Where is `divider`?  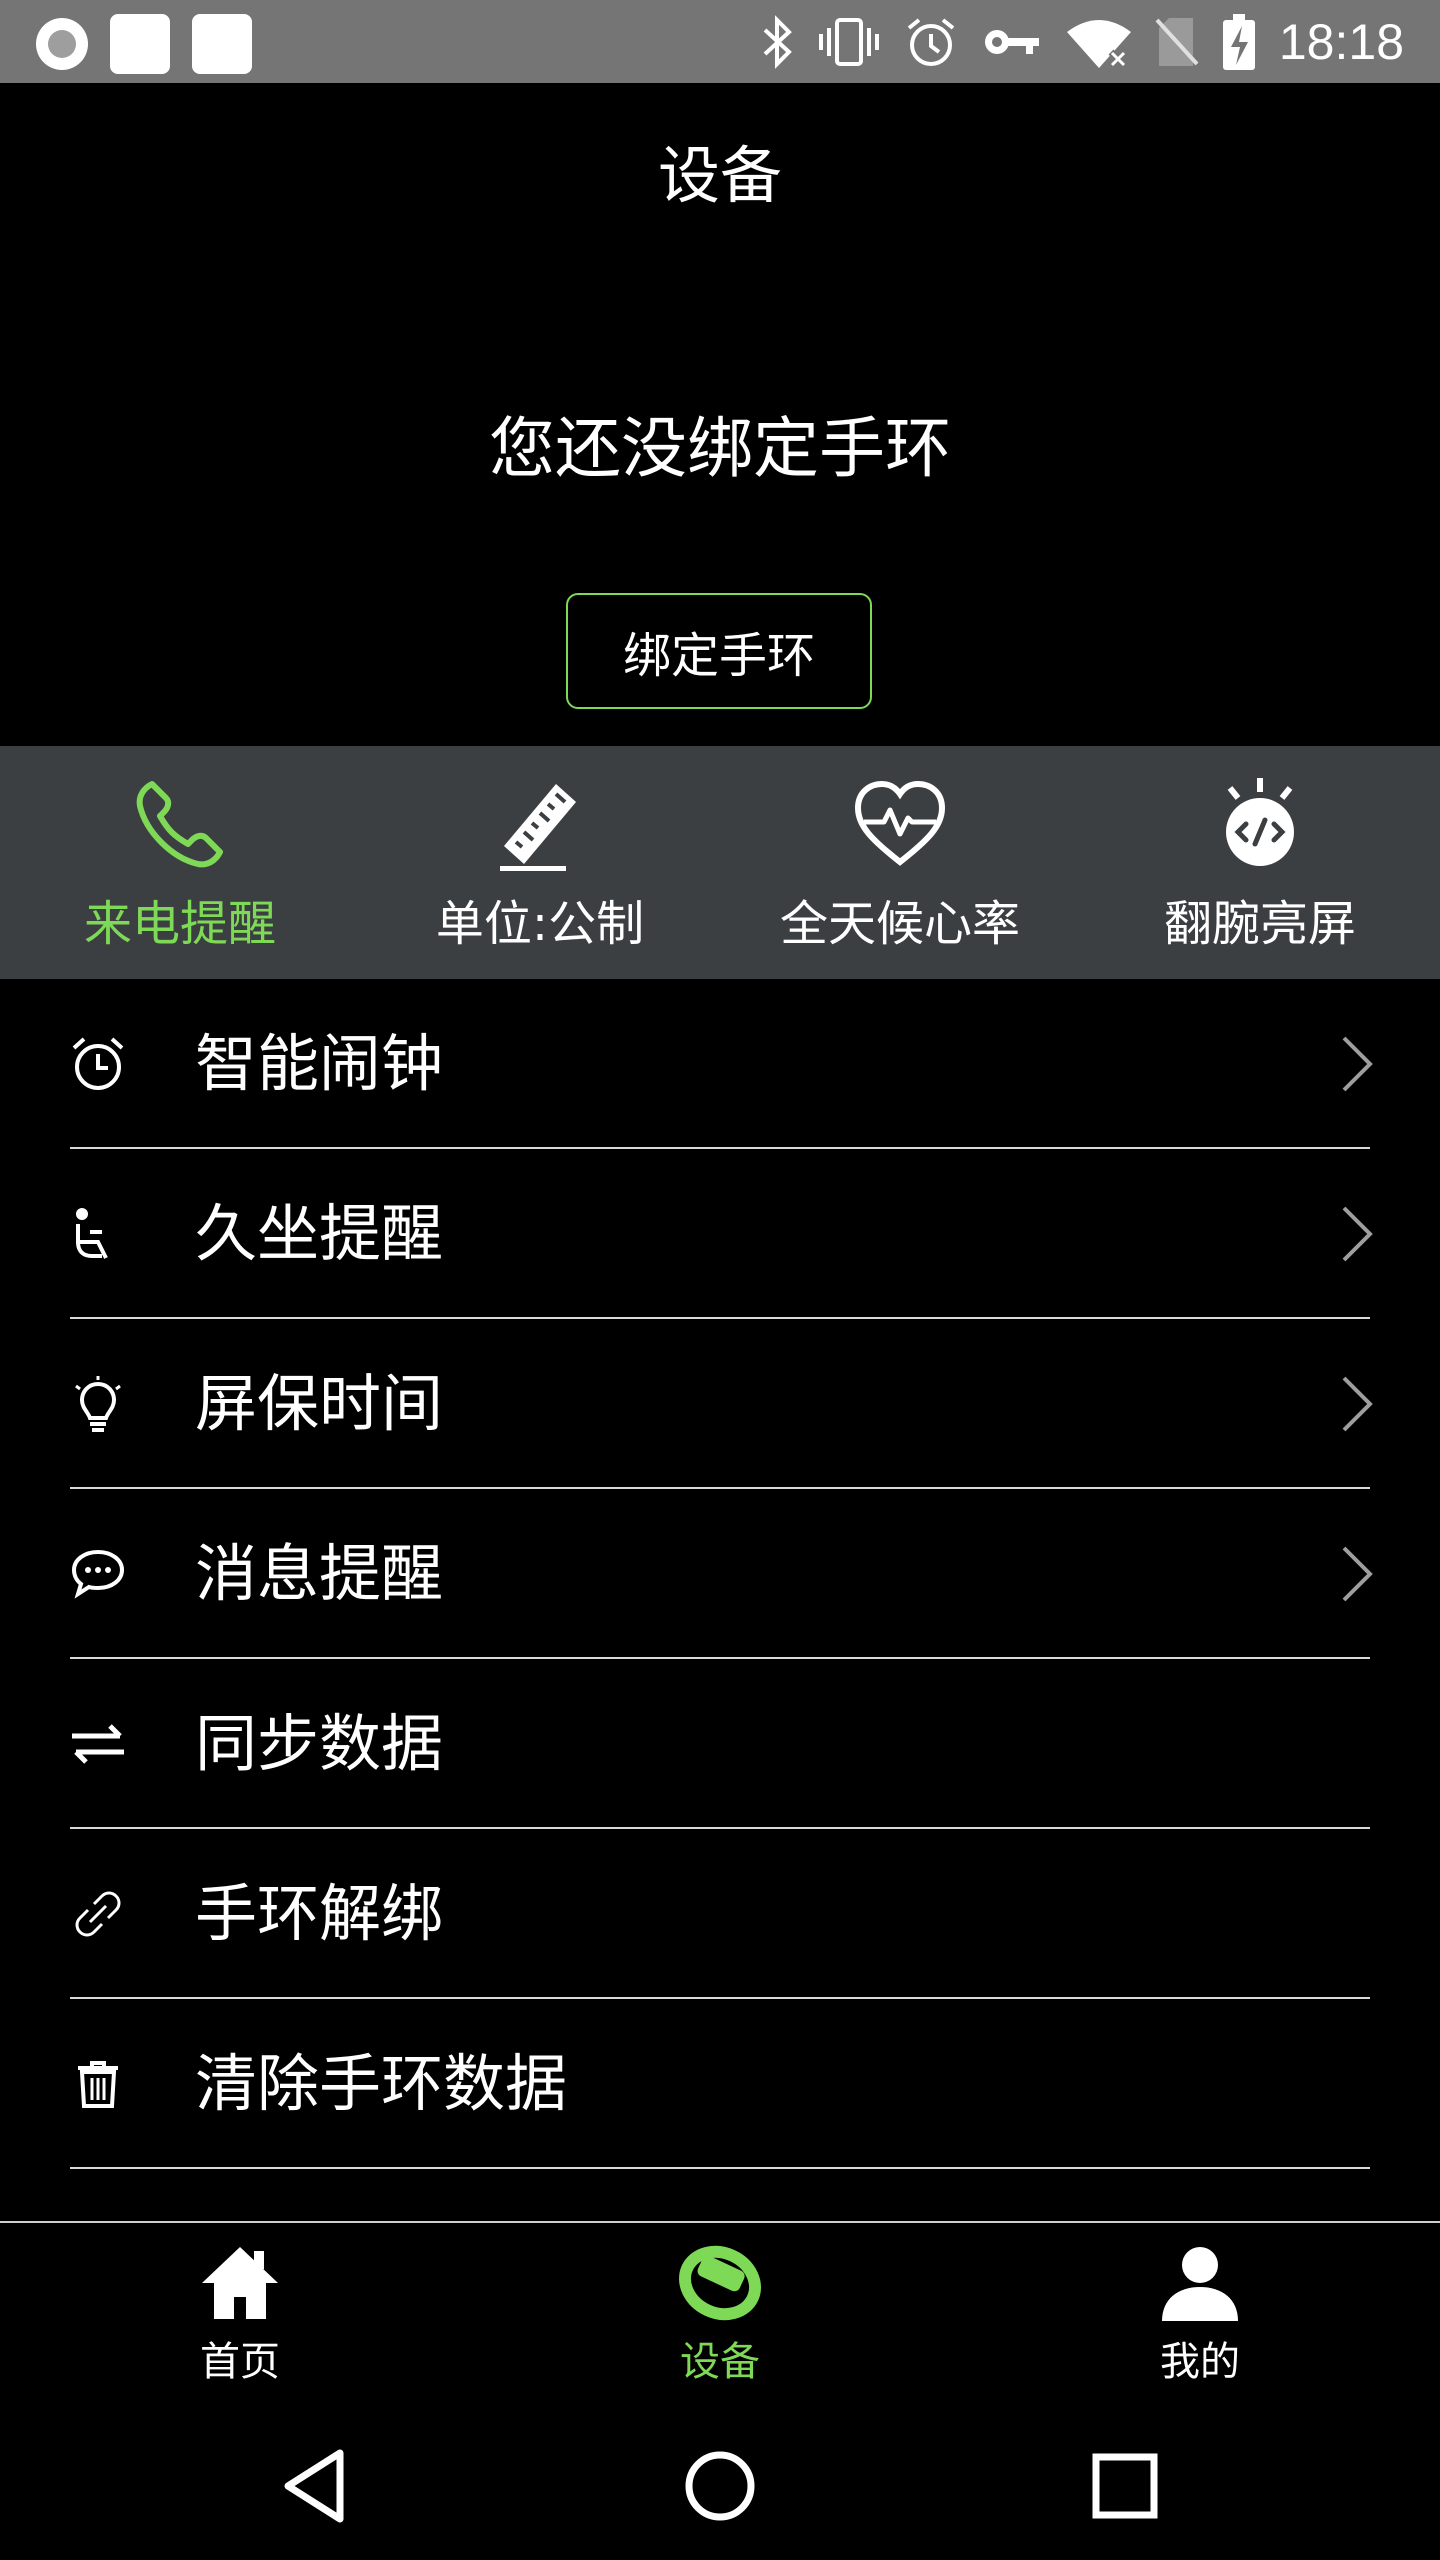
divider is located at coordinates (720, 2168).